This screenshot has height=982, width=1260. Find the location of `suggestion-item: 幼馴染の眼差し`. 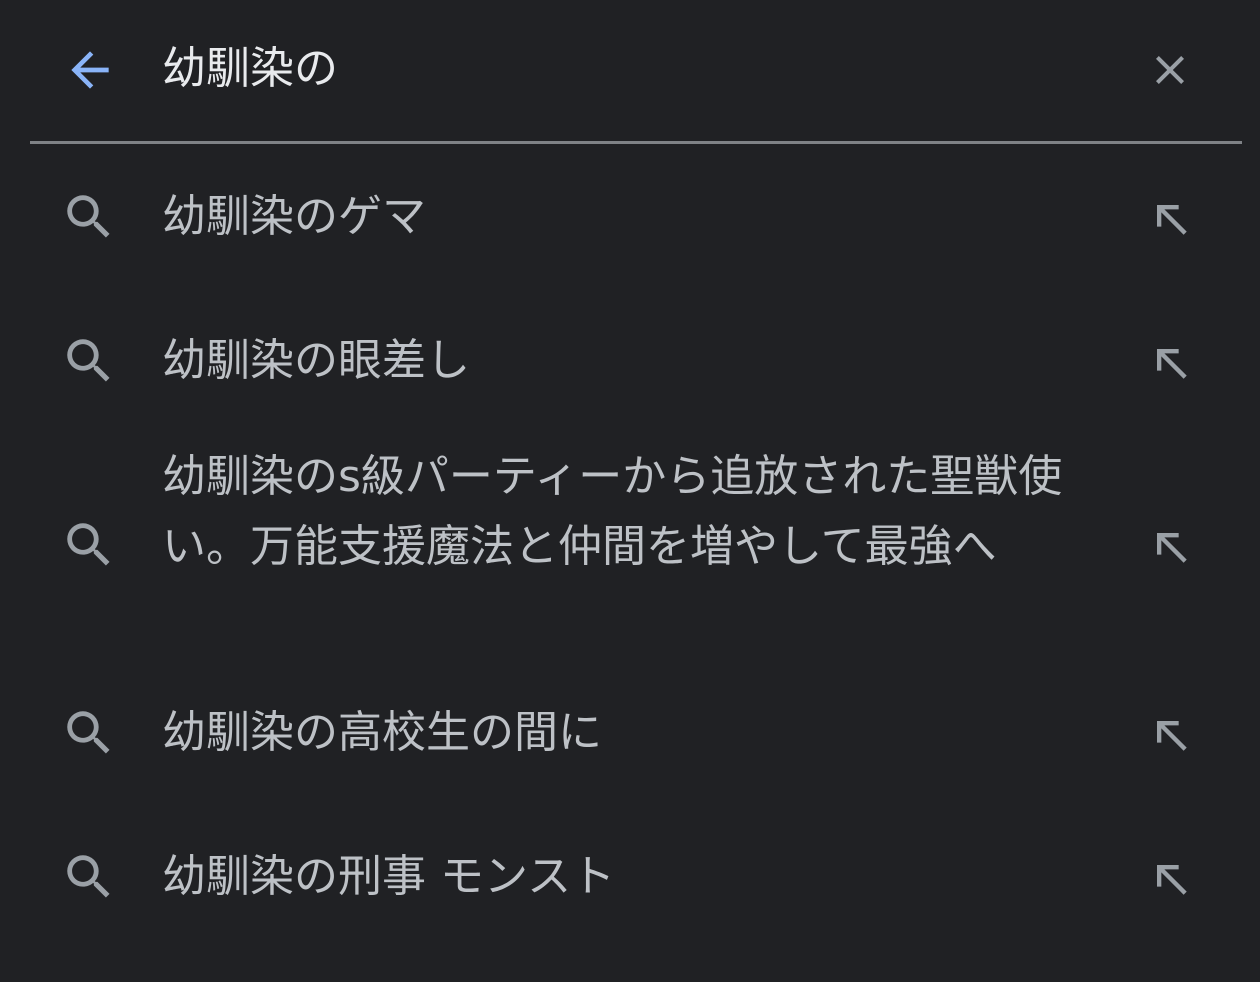

suggestion-item: 幼馴染の眼差し is located at coordinates (630, 361).